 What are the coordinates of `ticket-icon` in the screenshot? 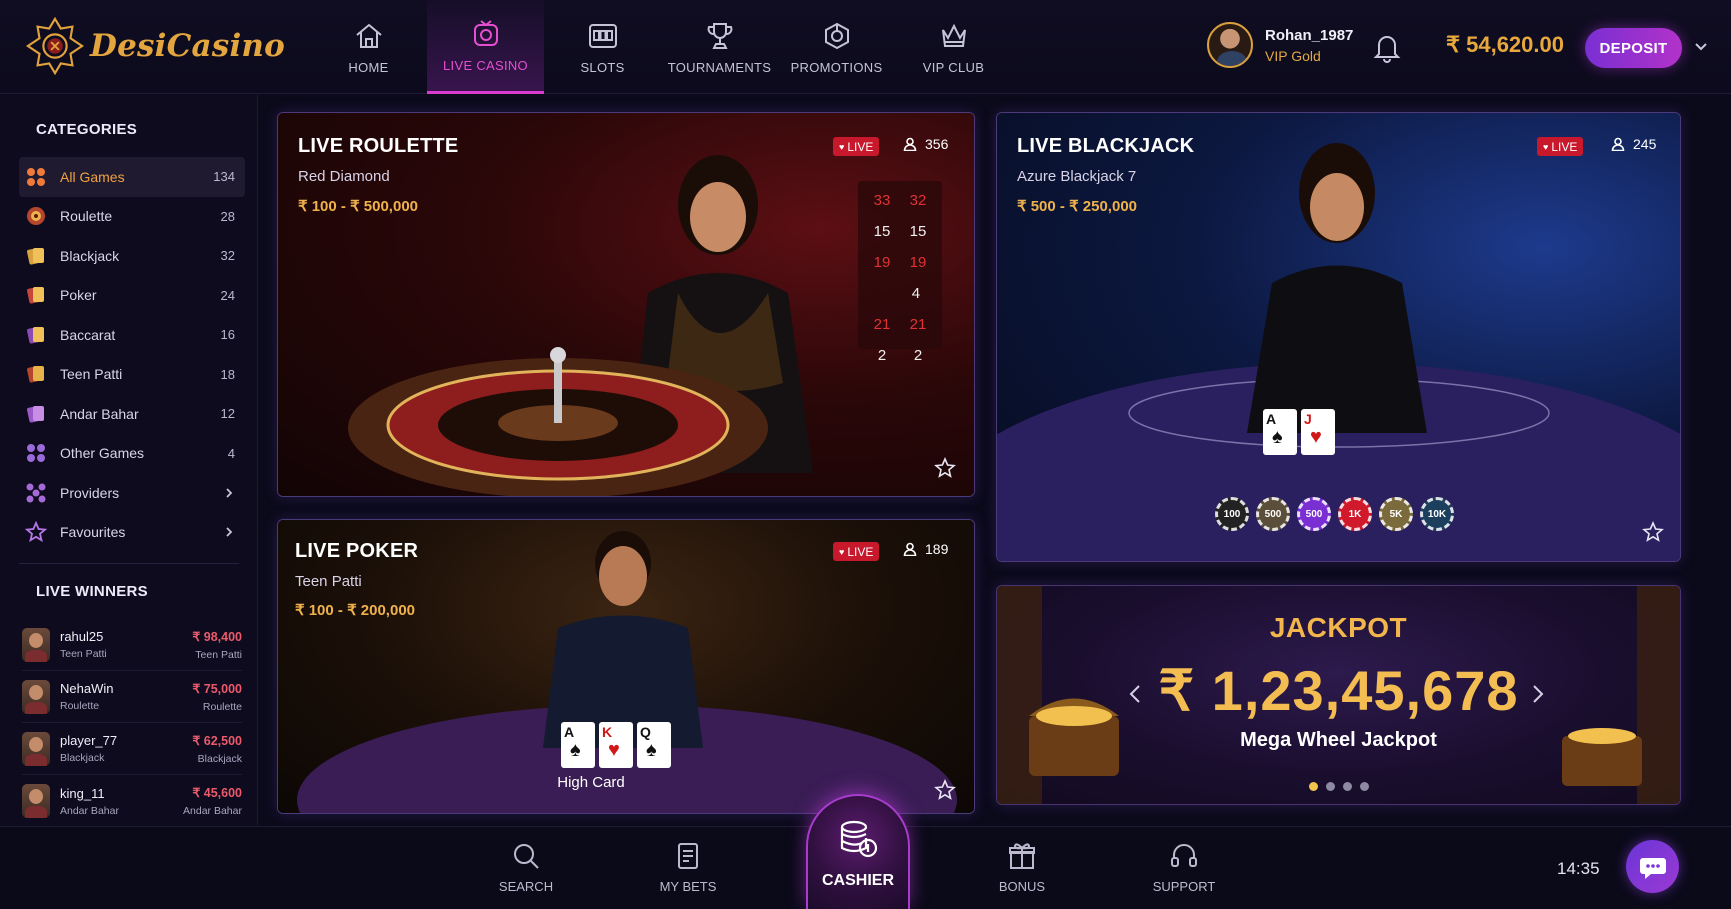 It's located at (688, 856).